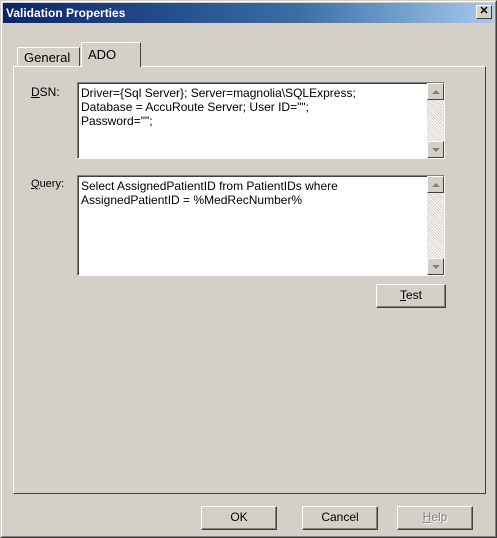 This screenshot has height=538, width=497. What do you see at coordinates (435, 120) in the screenshot?
I see `dsn-scrollbar` at bounding box center [435, 120].